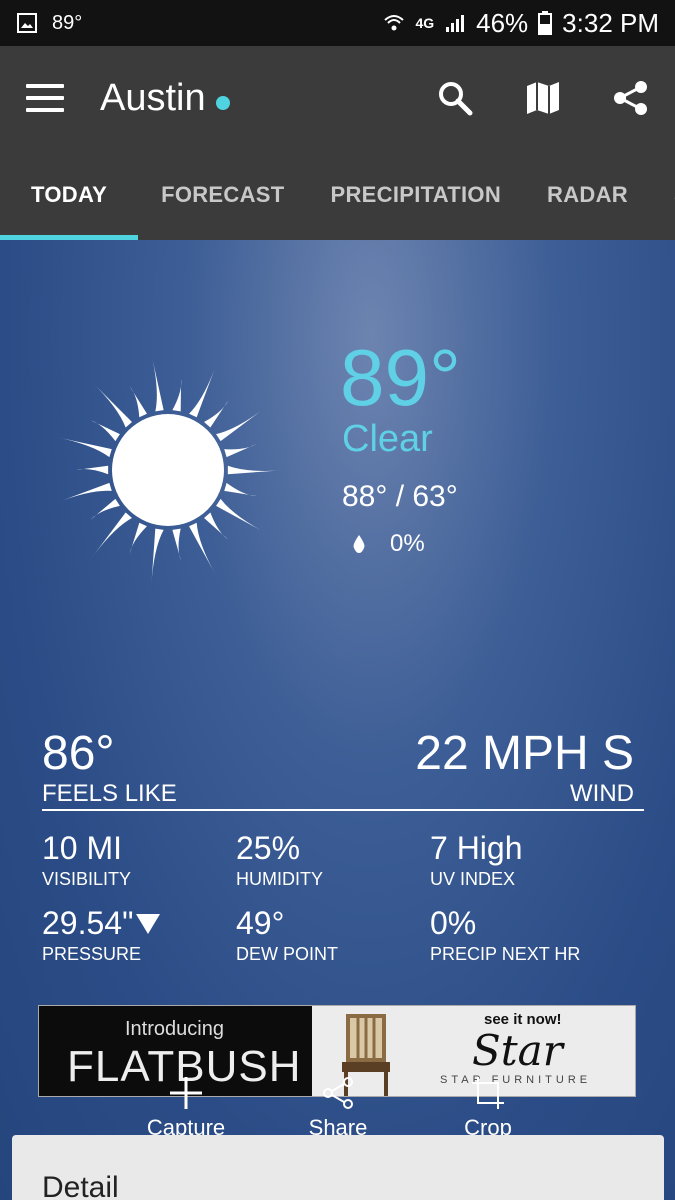  I want to click on tab-bar: TODAY FORECAST PRECIPITATION RADAR S, so click(337, 195).